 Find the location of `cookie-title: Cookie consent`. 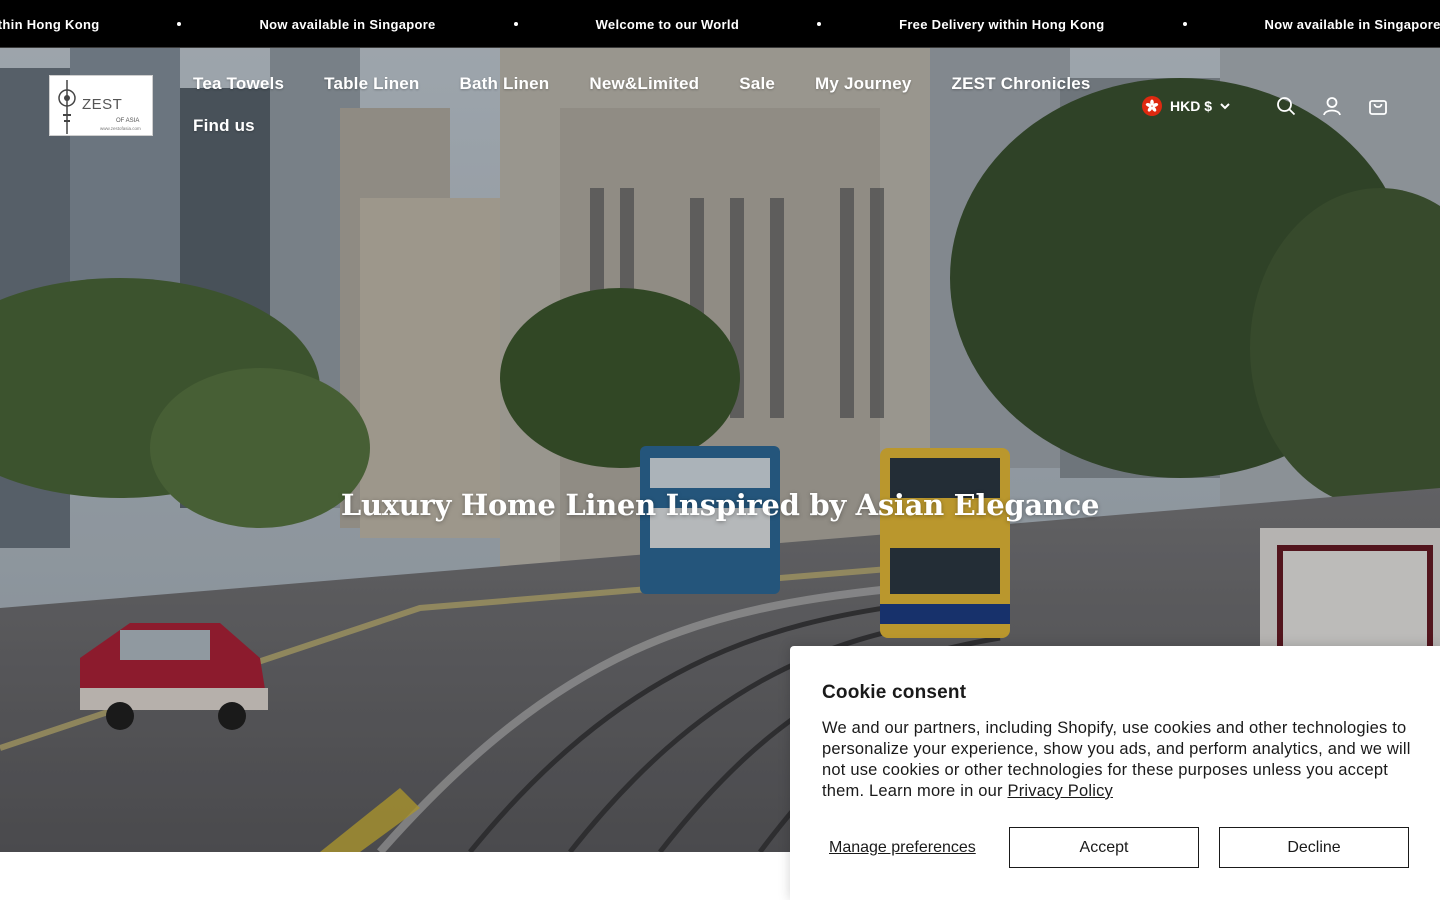

cookie-title: Cookie consent is located at coordinates (894, 692).